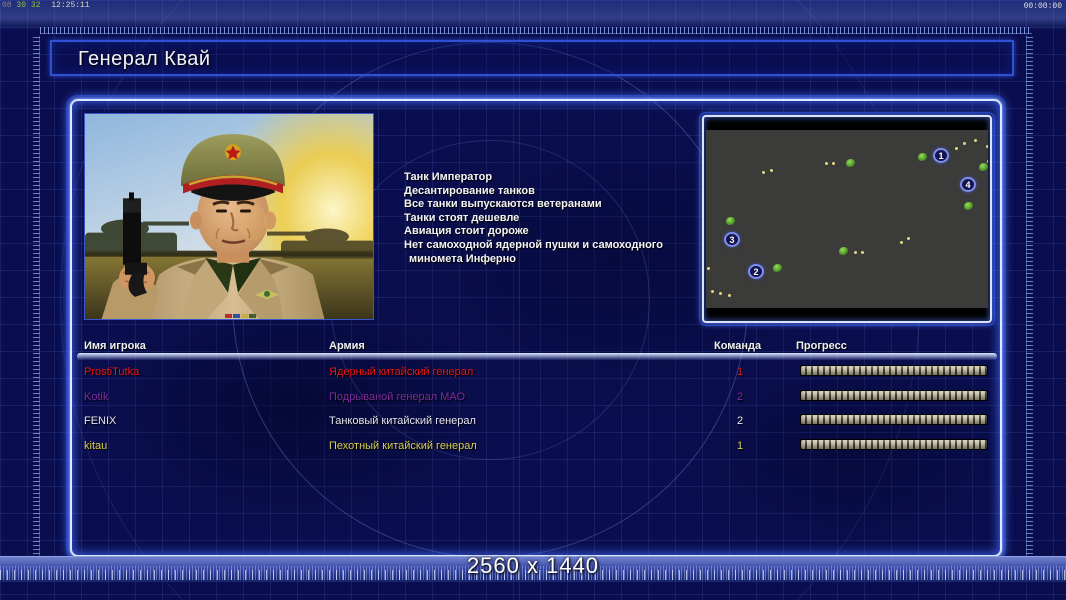  I want to click on player-name: Kotik, so click(96, 397).